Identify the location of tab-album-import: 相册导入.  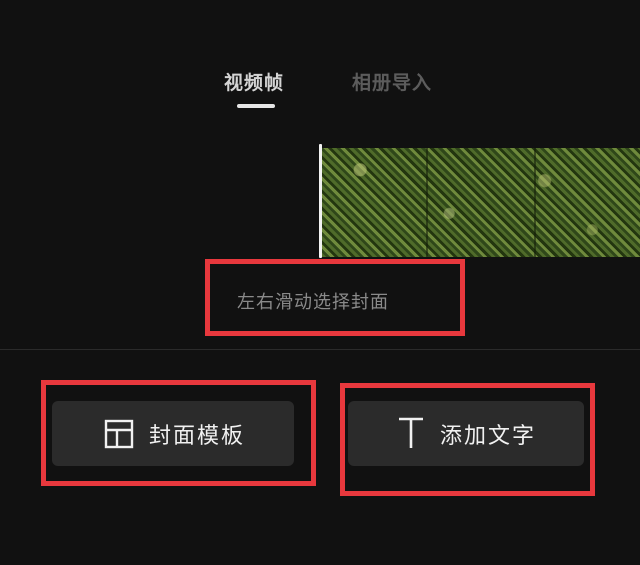
(392, 81).